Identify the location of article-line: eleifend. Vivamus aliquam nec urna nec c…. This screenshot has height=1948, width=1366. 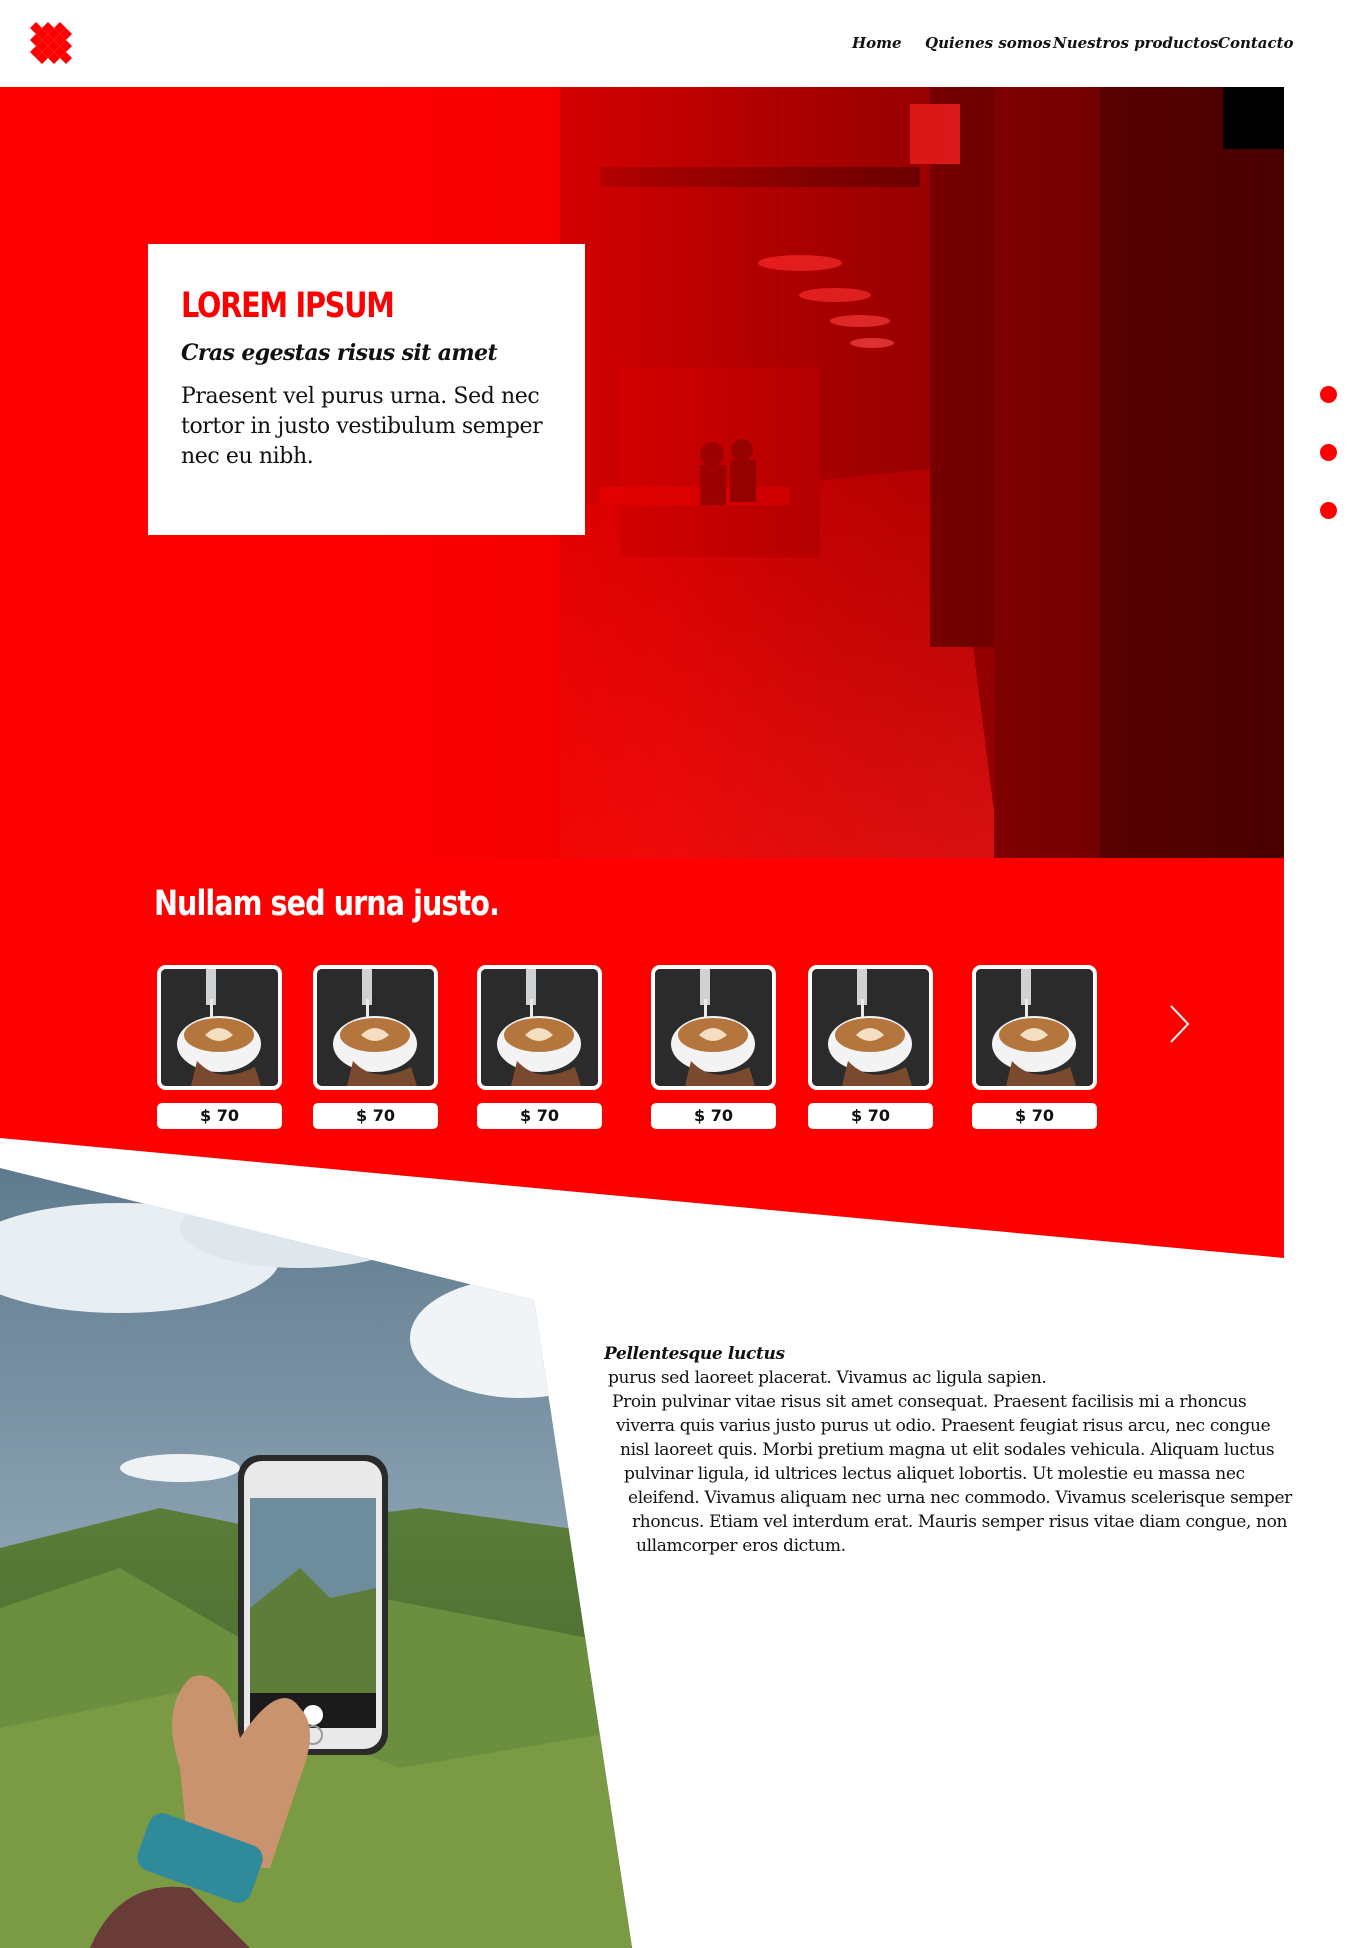
(960, 1498).